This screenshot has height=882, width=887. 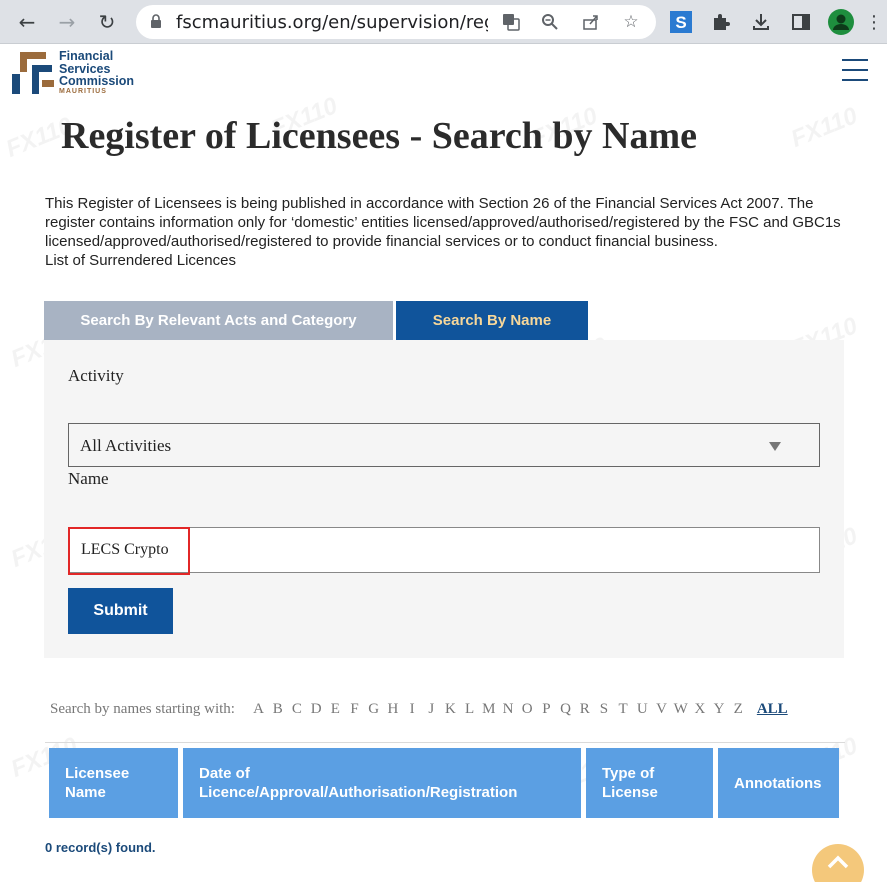 What do you see at coordinates (507, 709) in the screenshot?
I see `letter-link: N` at bounding box center [507, 709].